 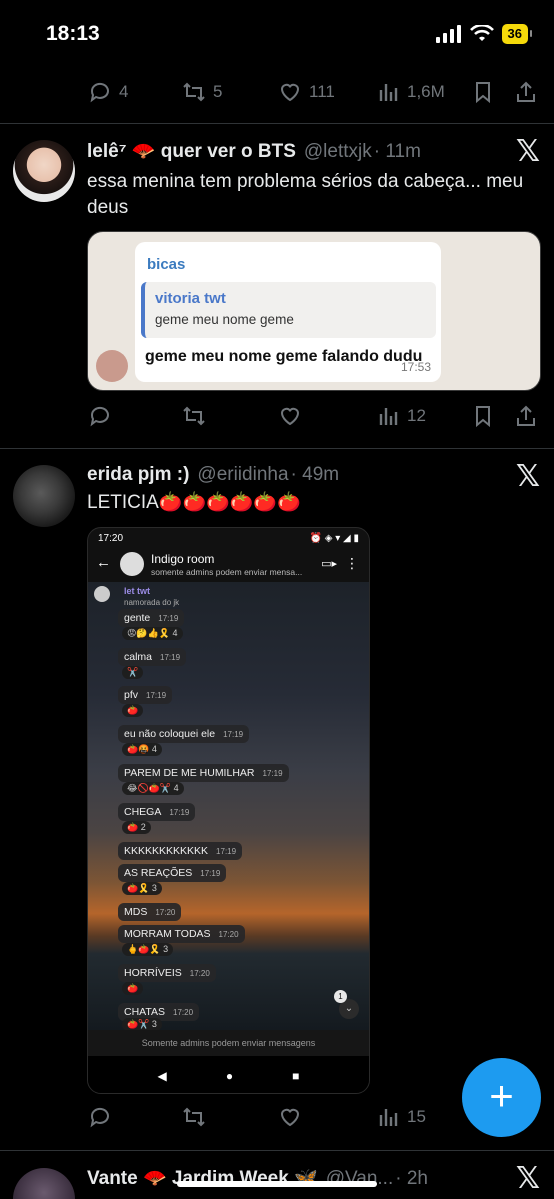 I want to click on tweet-text: LETICIA🍅🍅🍅🍅🍅🍅, so click(x=194, y=502).